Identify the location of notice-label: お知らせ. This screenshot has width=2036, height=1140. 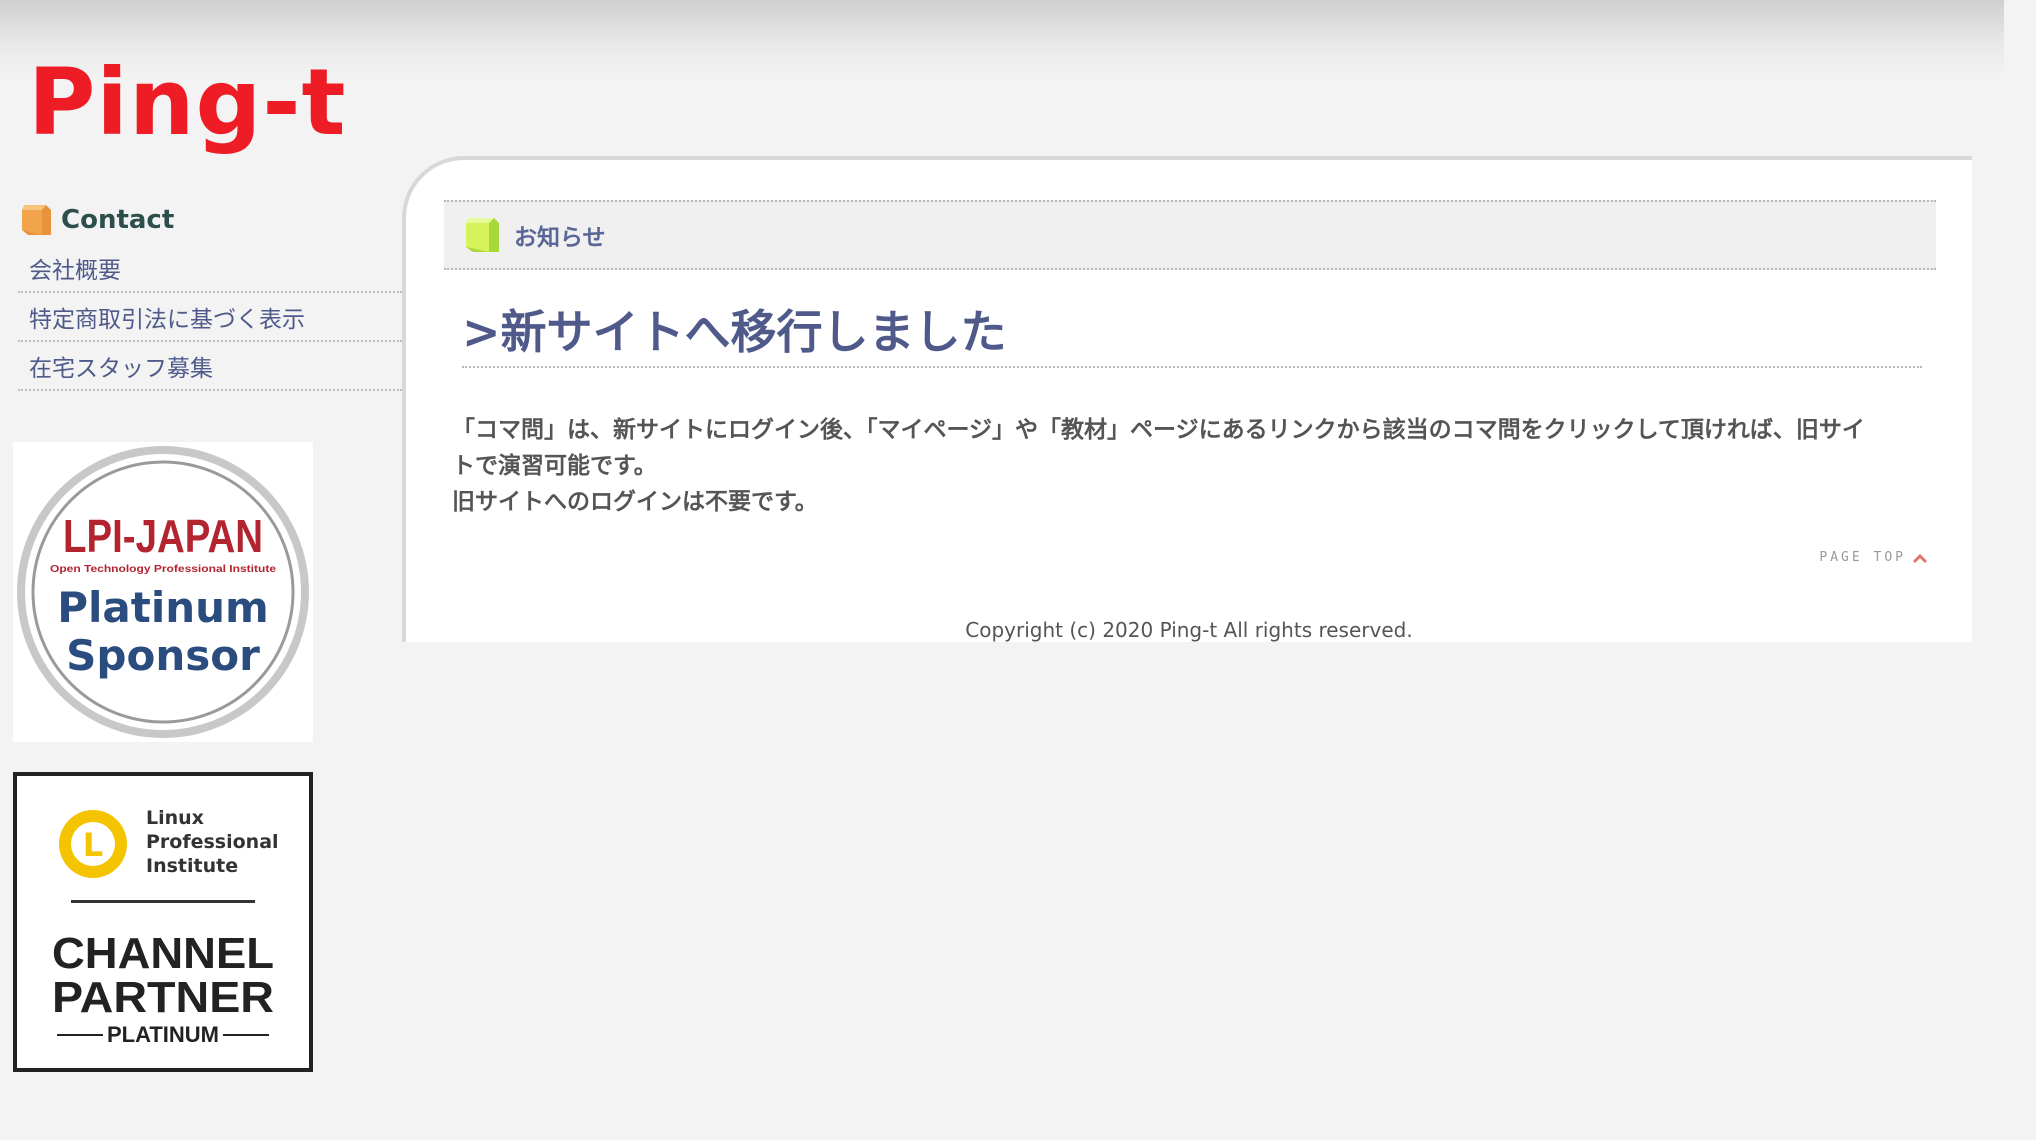
(560, 238).